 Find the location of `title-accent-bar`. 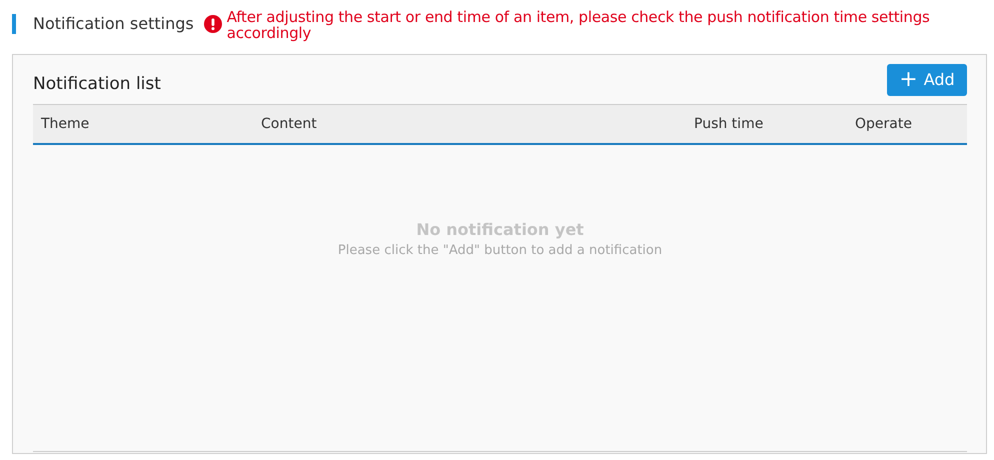

title-accent-bar is located at coordinates (14, 24).